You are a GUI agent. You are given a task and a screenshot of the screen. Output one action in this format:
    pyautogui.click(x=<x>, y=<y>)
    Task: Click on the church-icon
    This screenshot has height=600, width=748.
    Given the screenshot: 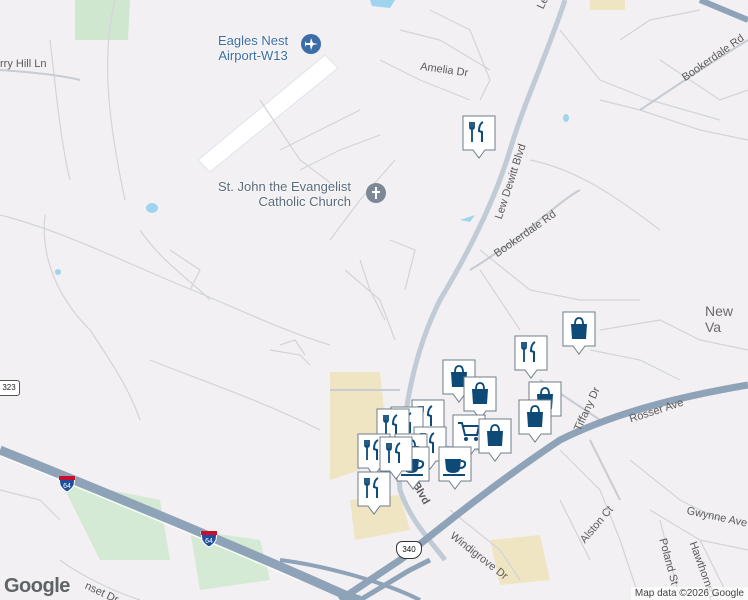 What is the action you would take?
    pyautogui.click(x=376, y=193)
    